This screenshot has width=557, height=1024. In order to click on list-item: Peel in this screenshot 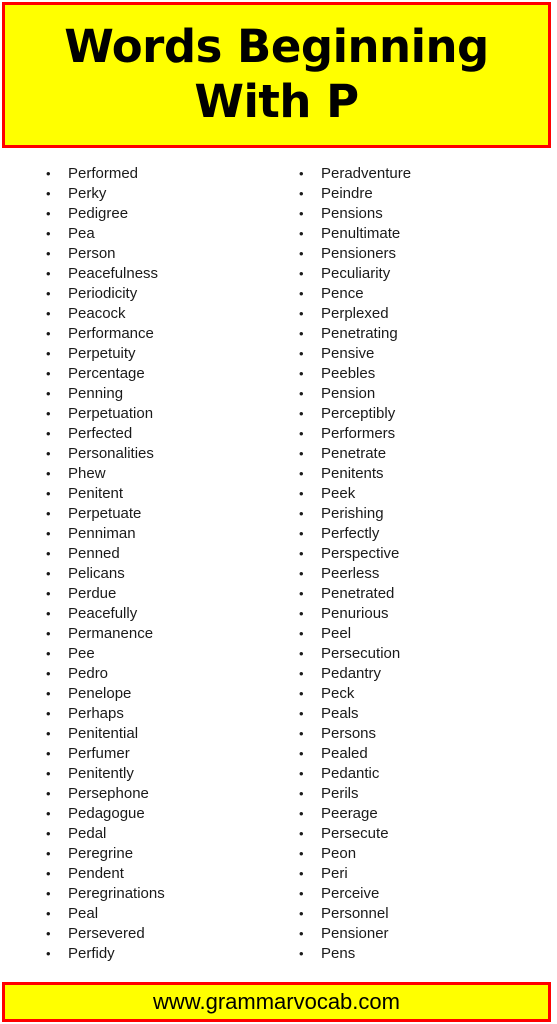, I will do `click(427, 634)`.